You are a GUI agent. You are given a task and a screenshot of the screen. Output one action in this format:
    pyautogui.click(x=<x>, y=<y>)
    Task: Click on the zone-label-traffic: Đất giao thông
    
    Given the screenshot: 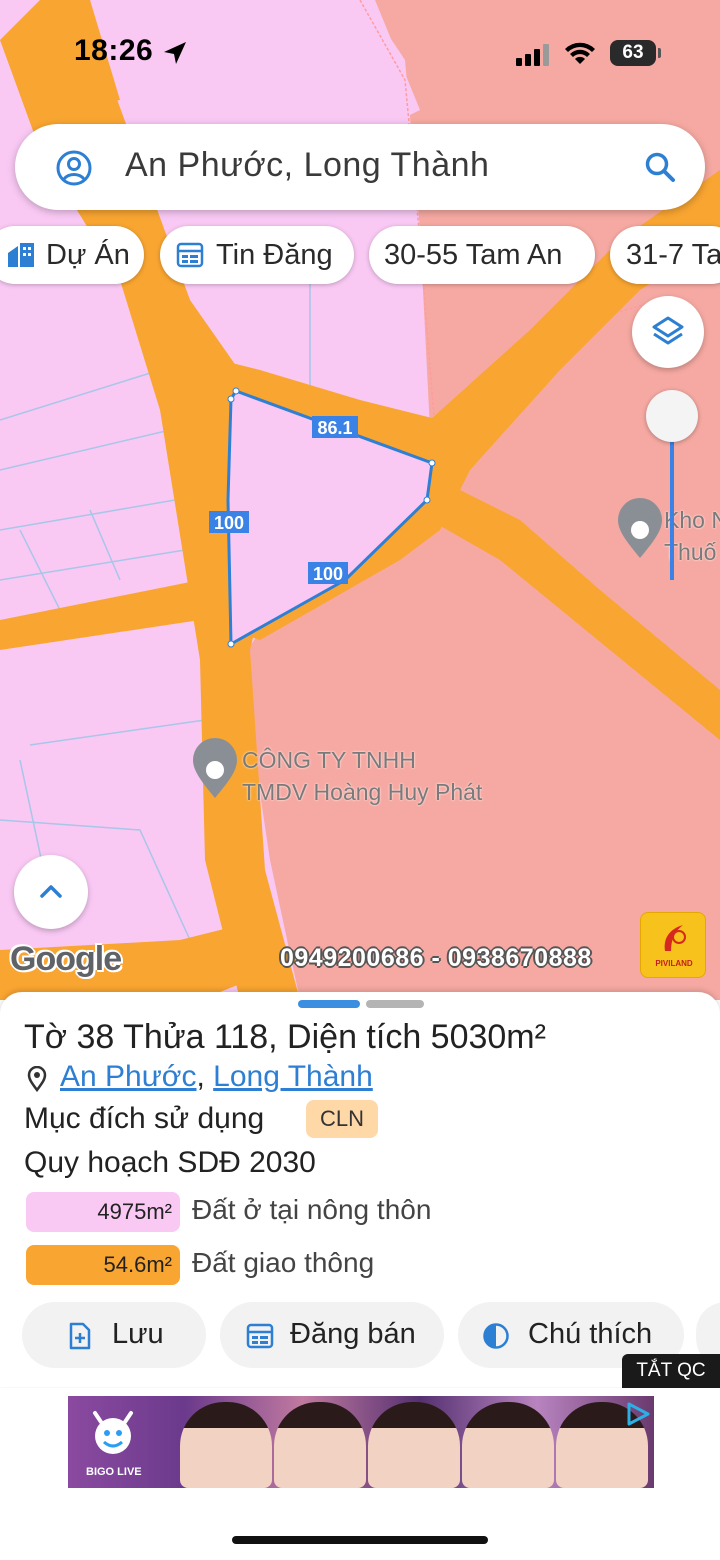 What is the action you would take?
    pyautogui.click(x=283, y=1262)
    